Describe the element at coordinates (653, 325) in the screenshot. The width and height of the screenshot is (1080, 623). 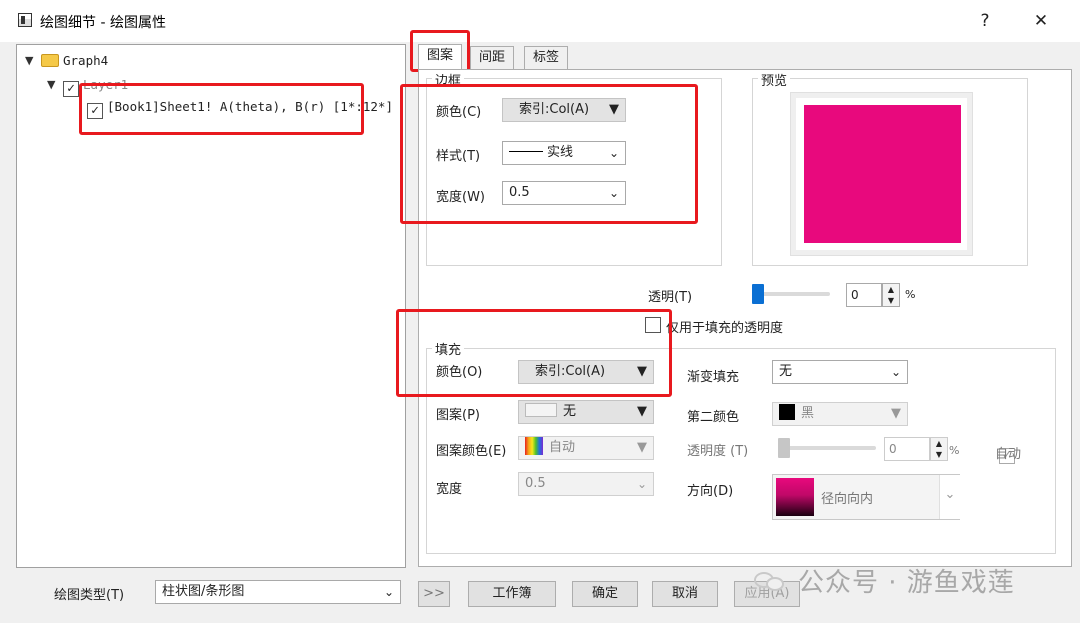
I see `fill-only-checkbox` at that location.